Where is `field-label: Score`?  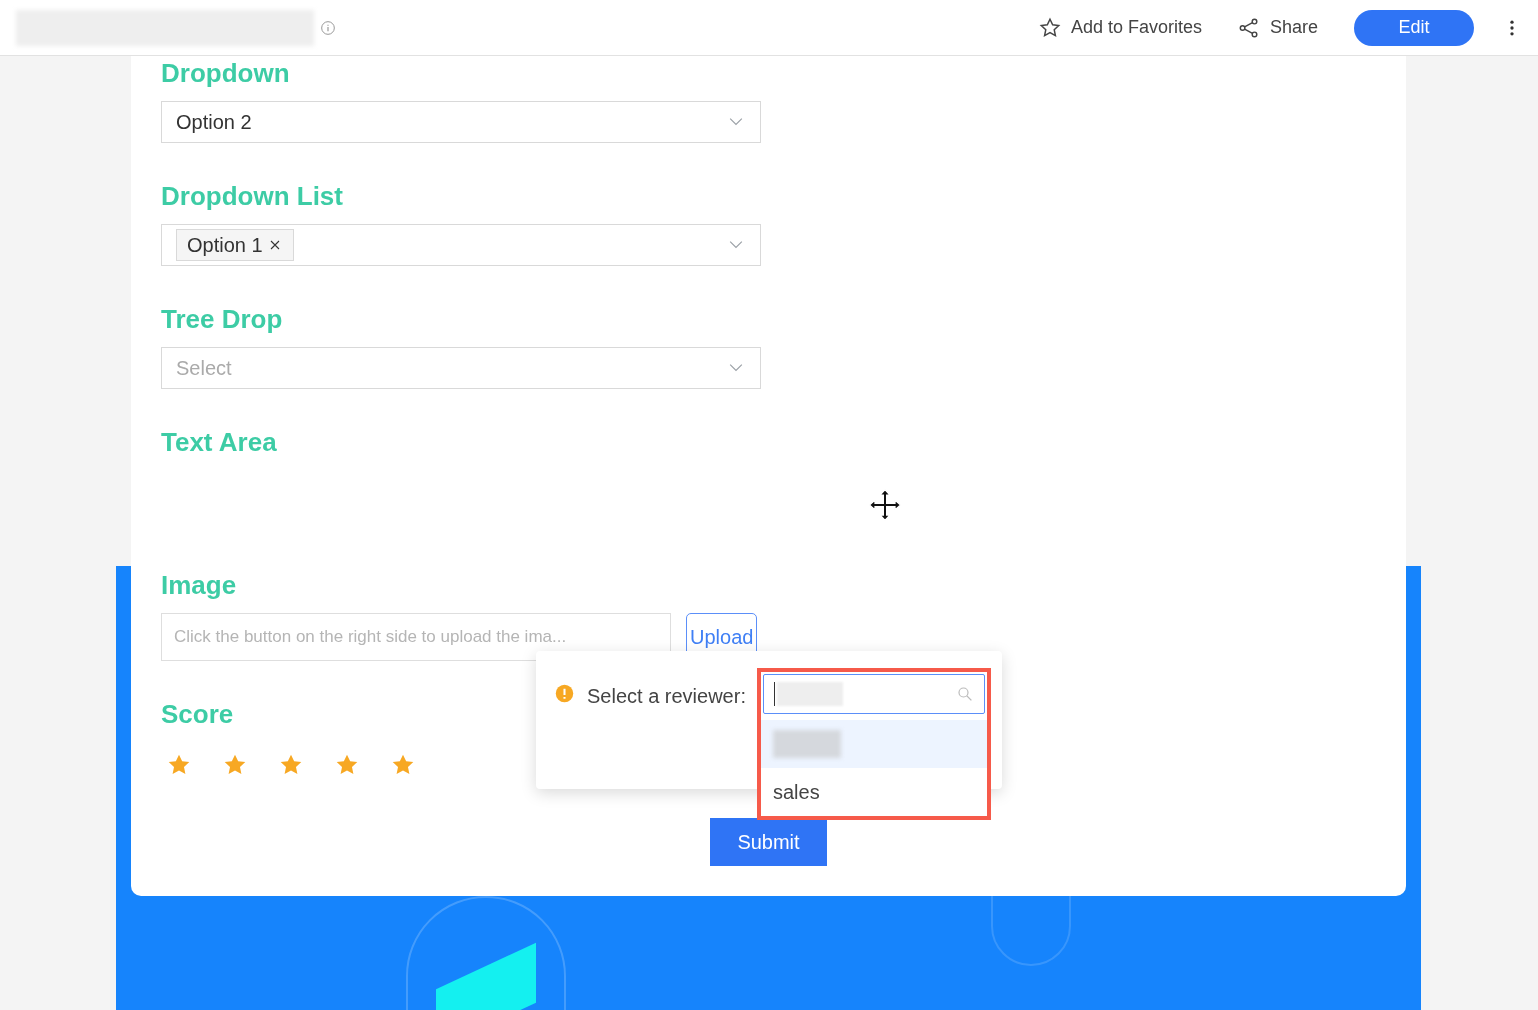
field-label: Score is located at coordinates (198, 714).